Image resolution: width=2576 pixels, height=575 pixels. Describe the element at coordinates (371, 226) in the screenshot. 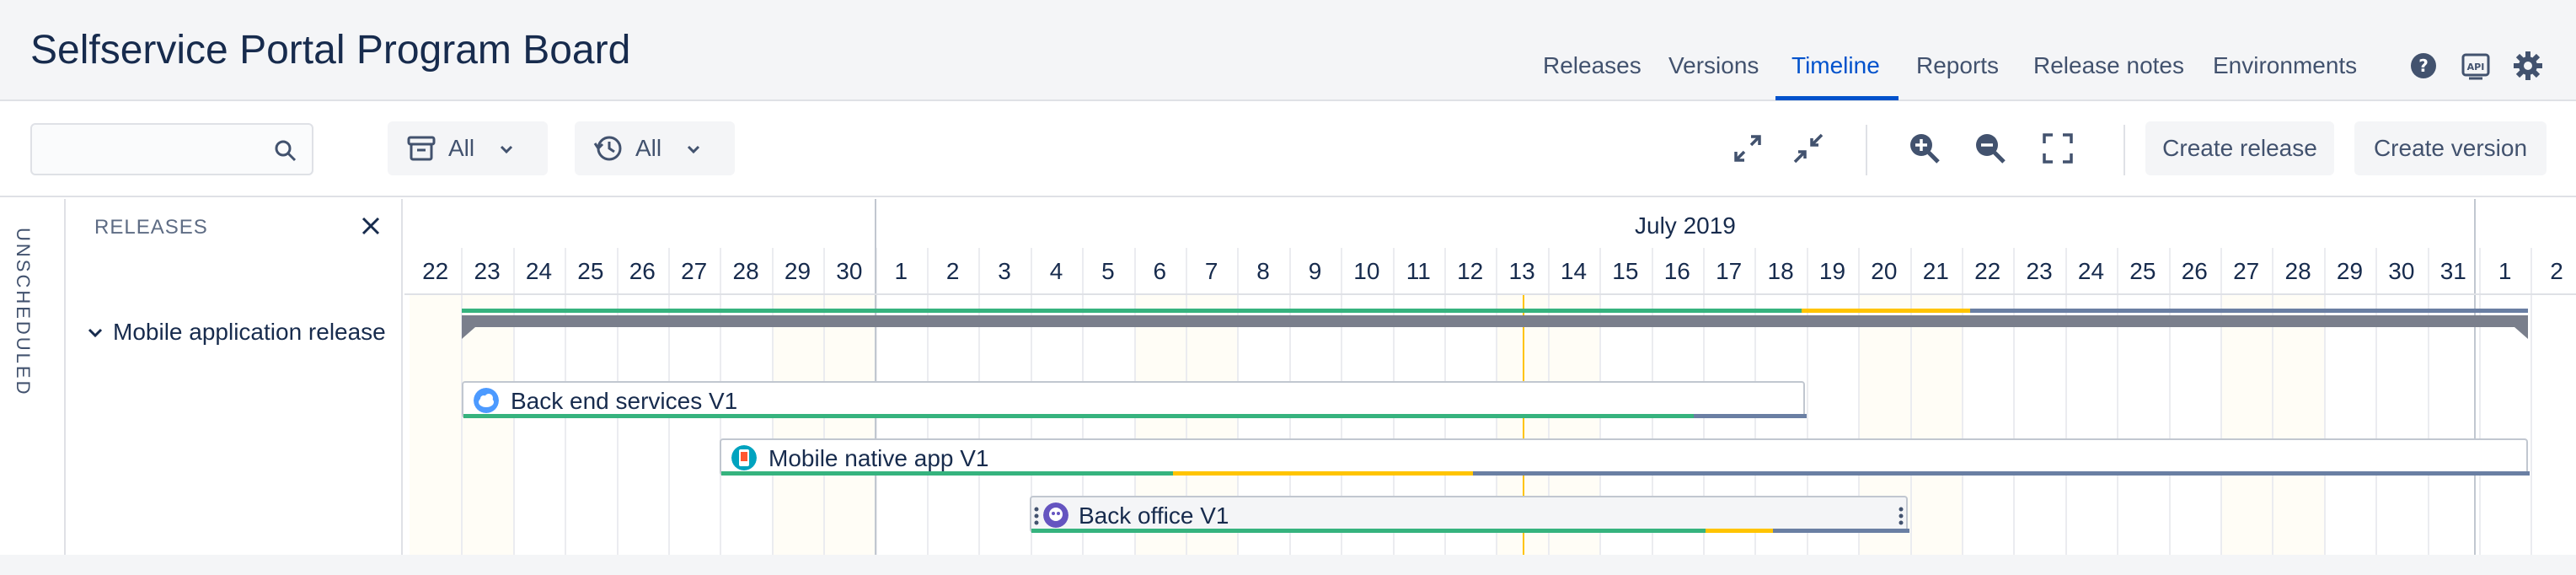

I see `close-icon` at that location.